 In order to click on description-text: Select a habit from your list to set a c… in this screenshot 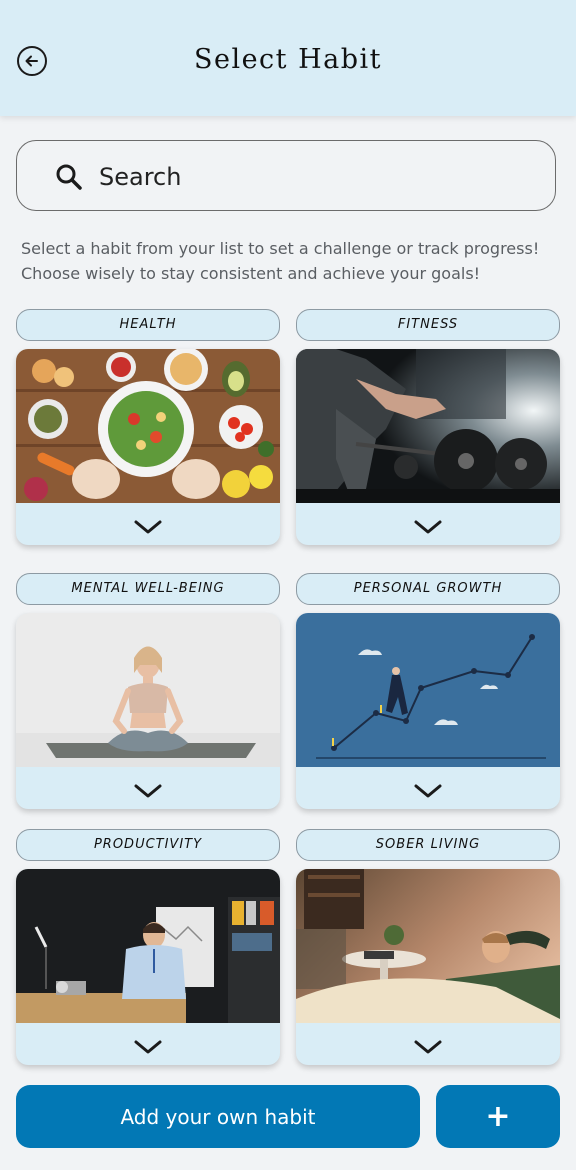, I will do `click(291, 261)`.